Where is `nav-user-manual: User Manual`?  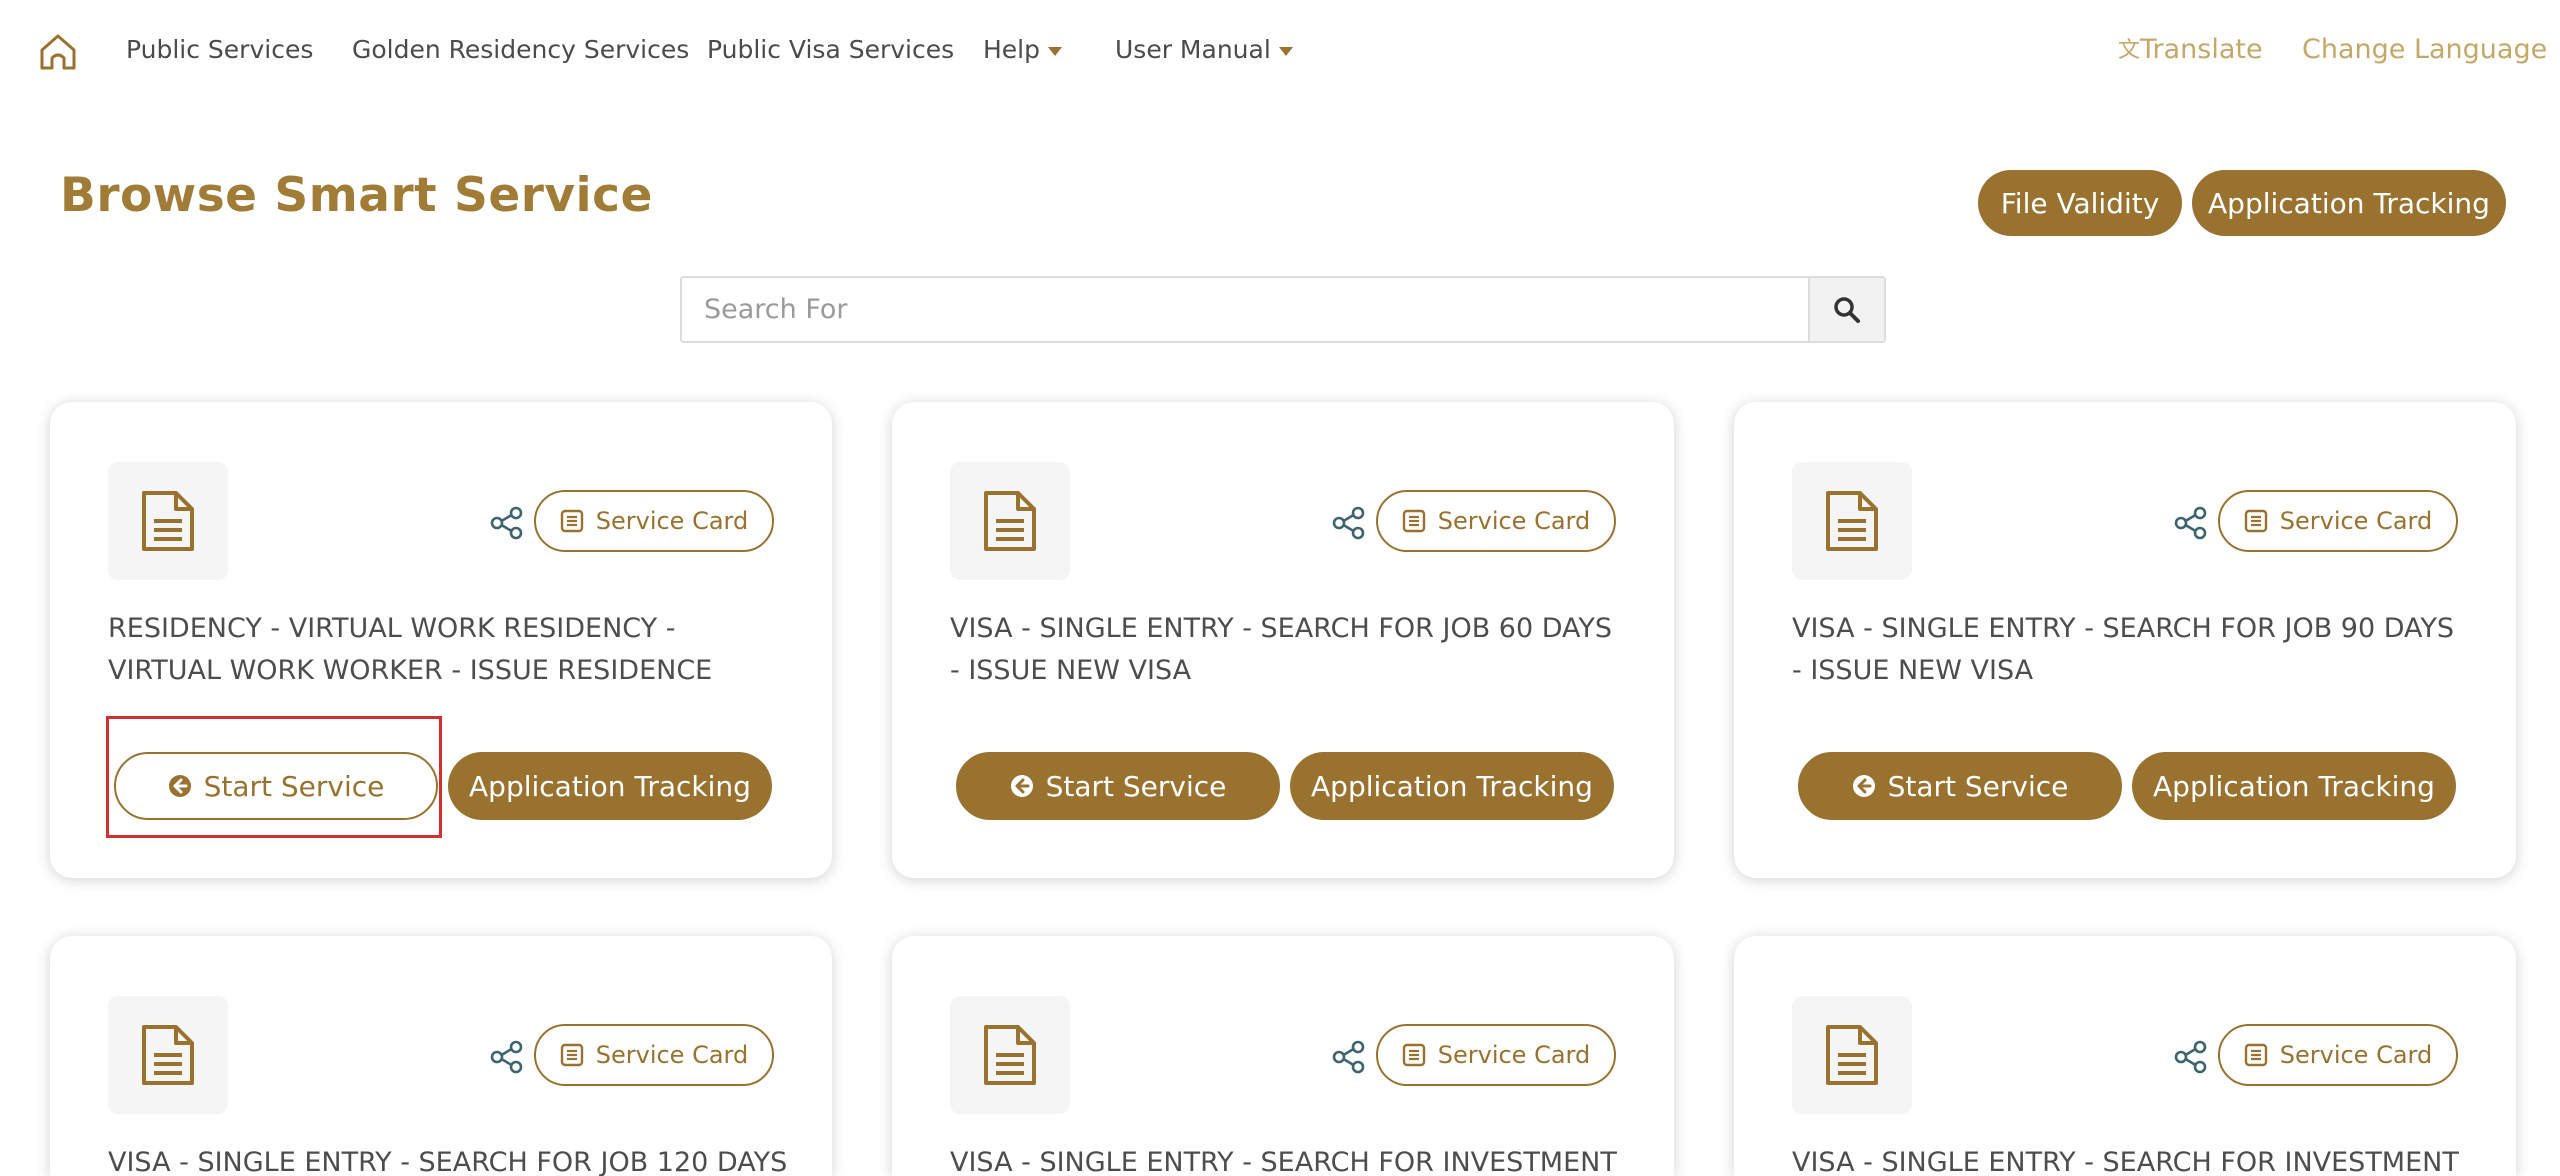
nav-user-manual: User Manual is located at coordinates (1204, 50).